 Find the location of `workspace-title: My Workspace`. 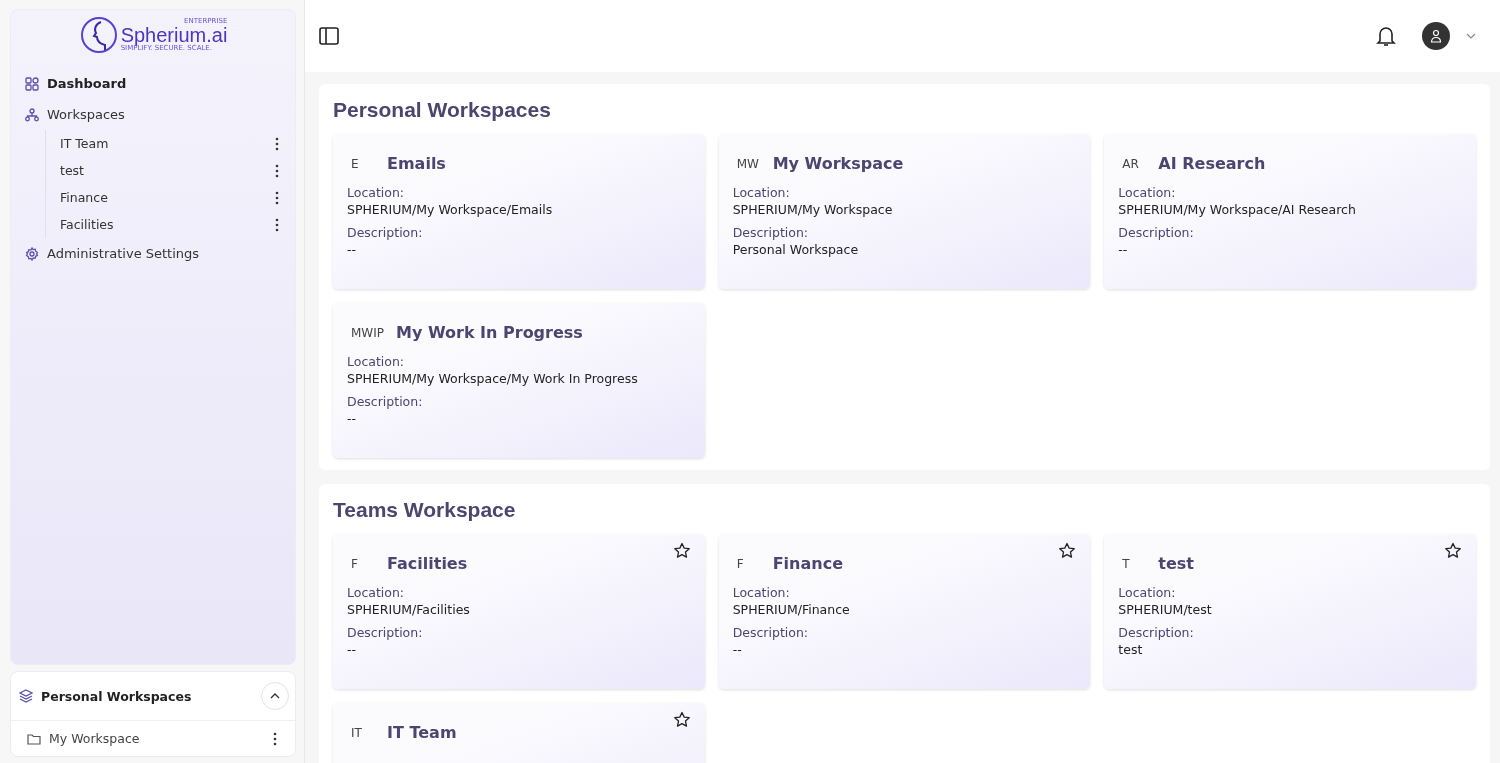

workspace-title: My Workspace is located at coordinates (838, 163).